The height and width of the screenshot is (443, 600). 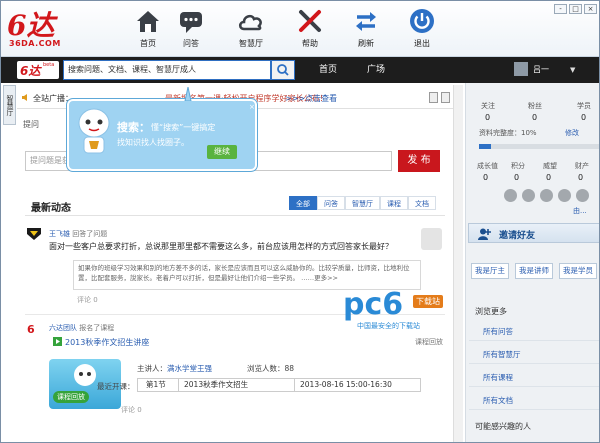 I want to click on follow-count: 0, so click(x=487, y=117).